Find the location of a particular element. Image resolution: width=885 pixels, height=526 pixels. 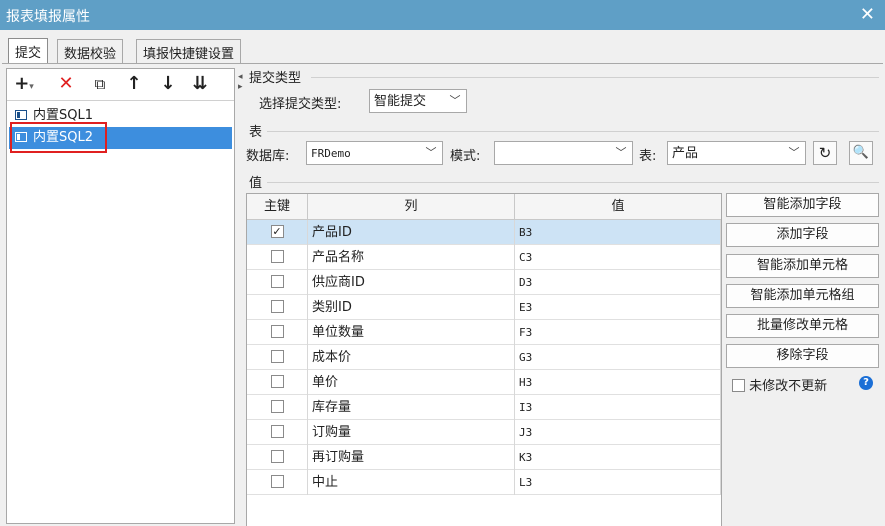

value-cell: H3 is located at coordinates (618, 382).